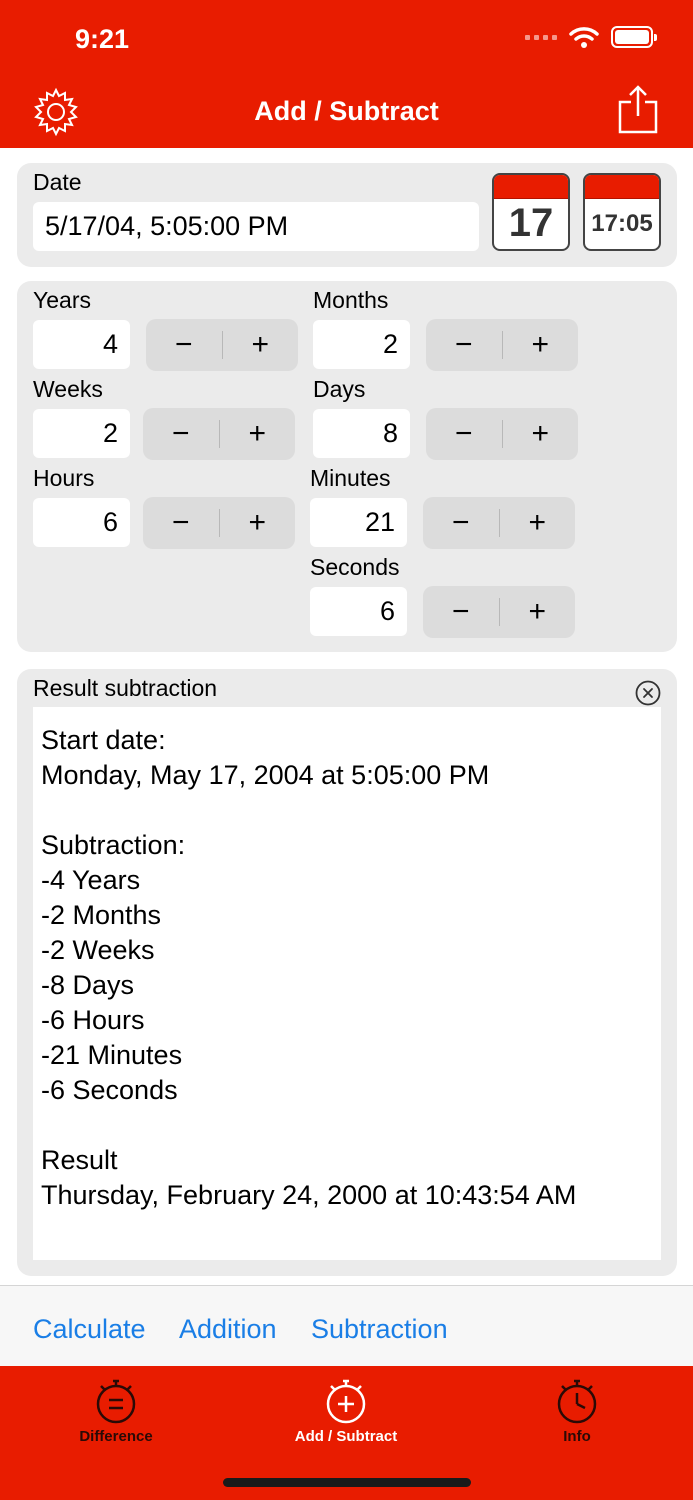 The width and height of the screenshot is (693, 1500). What do you see at coordinates (93, 1020) in the screenshot?
I see `result-line: -6 Hours` at bounding box center [93, 1020].